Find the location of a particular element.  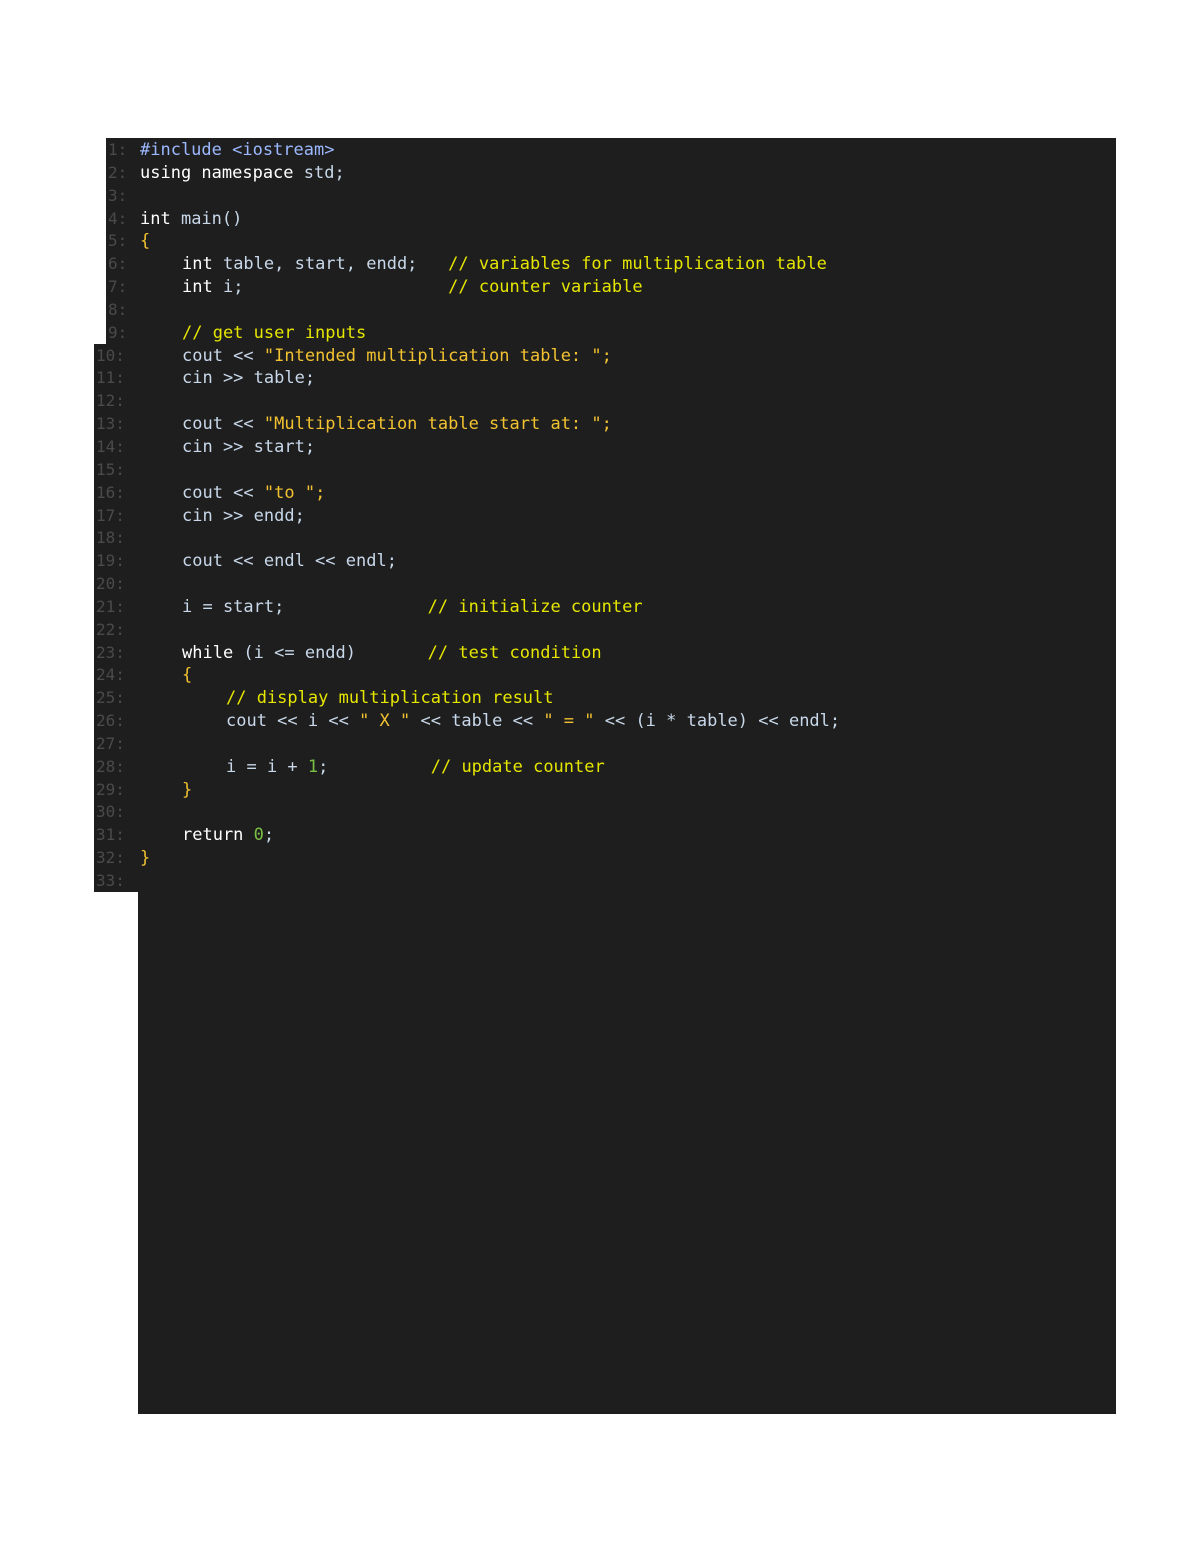

code-line: 20: is located at coordinates (600, 584).